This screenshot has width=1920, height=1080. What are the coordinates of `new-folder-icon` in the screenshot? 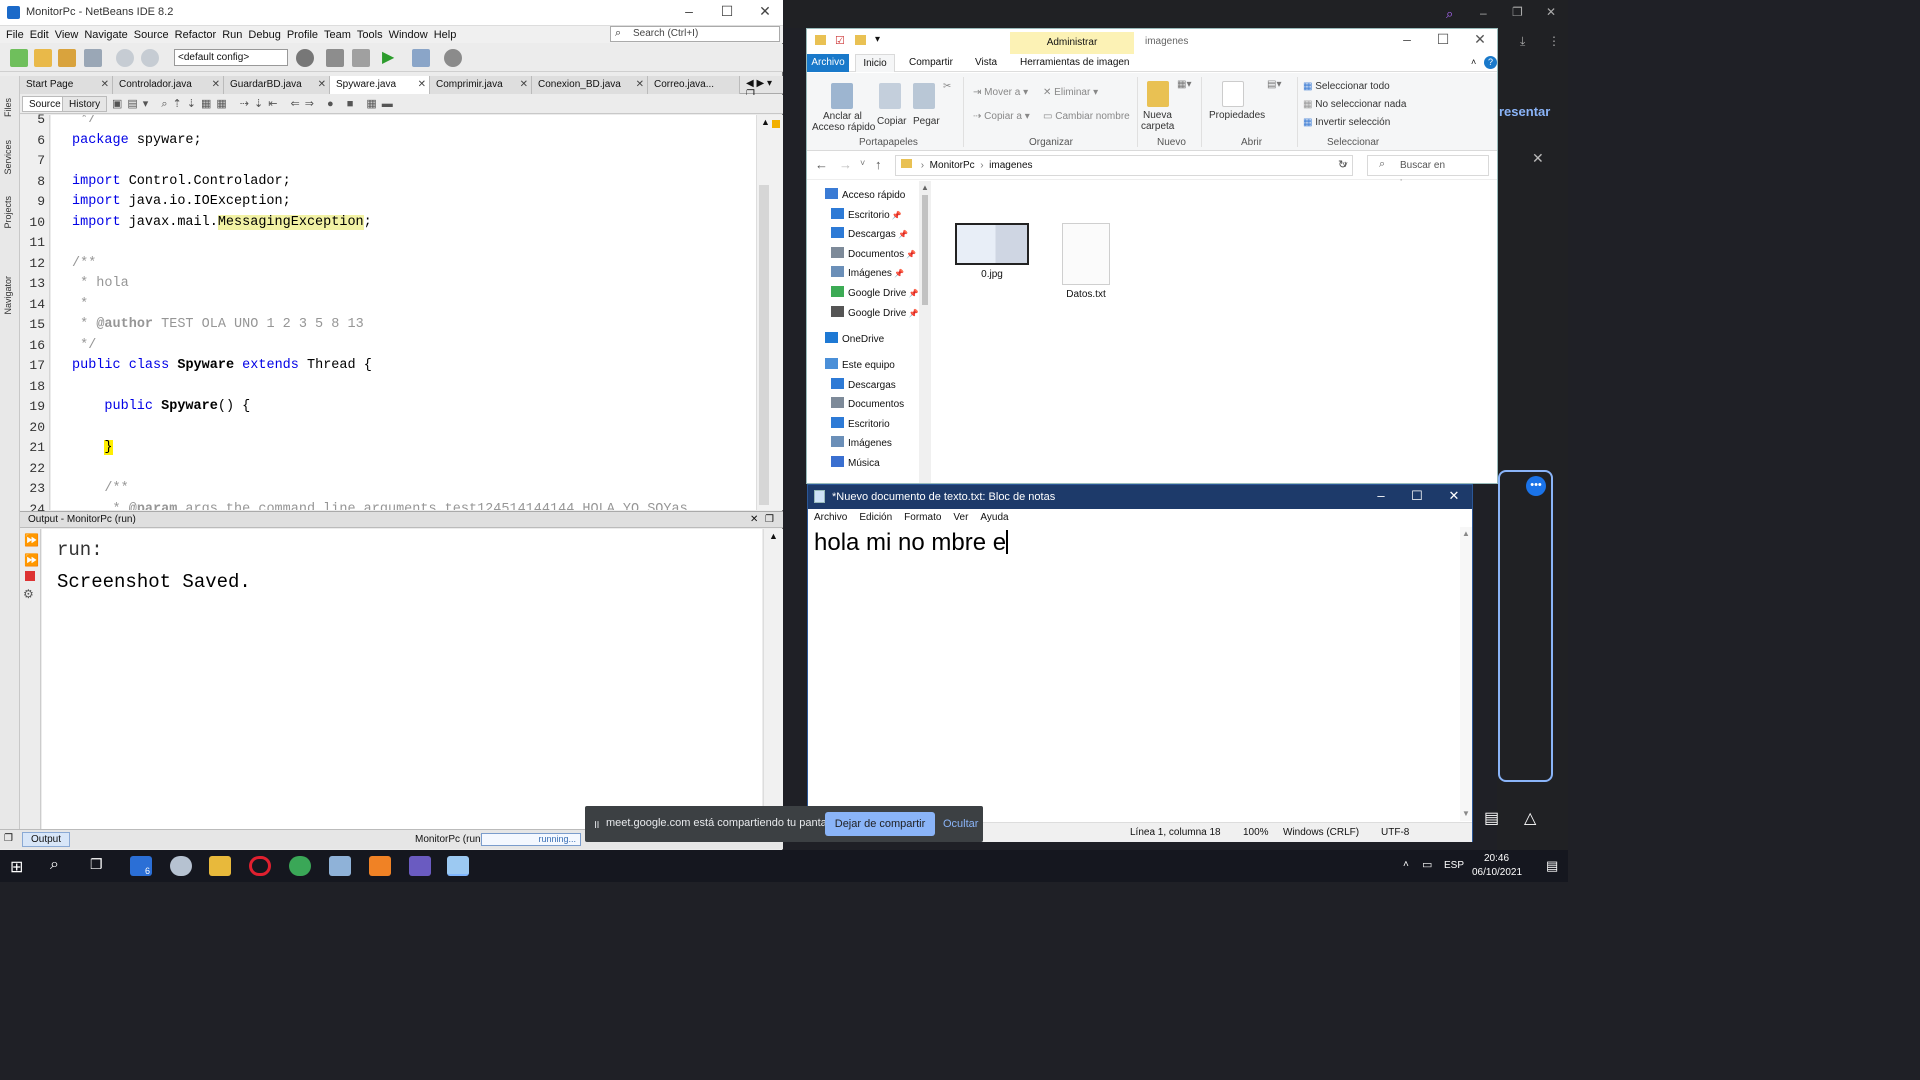 It's located at (860, 40).